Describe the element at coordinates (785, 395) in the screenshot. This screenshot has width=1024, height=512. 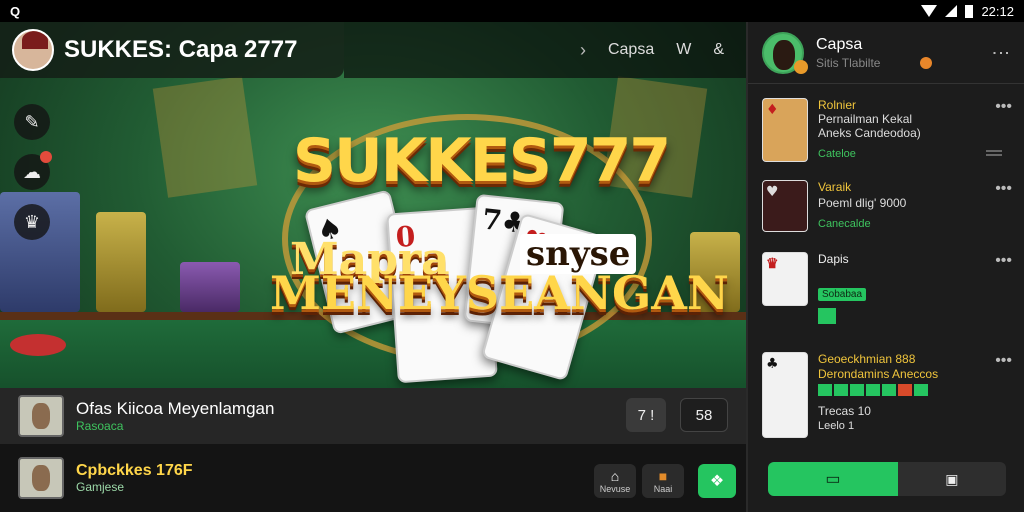
I see `card-thumbnail: ♣` at that location.